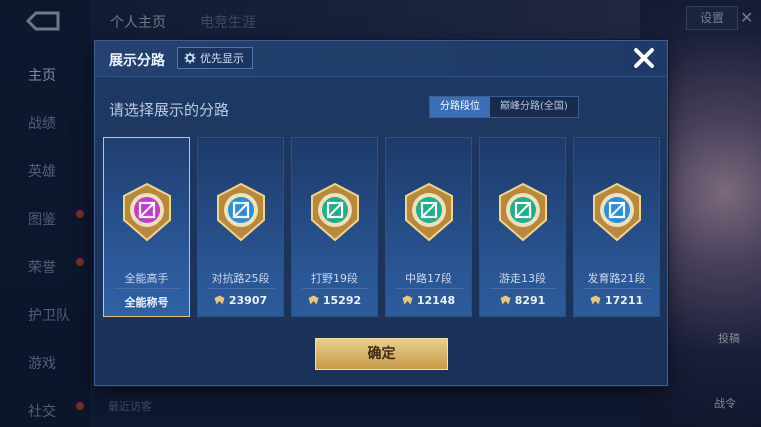  I want to click on lane-card: 对抗路25段 23907, so click(240, 227).